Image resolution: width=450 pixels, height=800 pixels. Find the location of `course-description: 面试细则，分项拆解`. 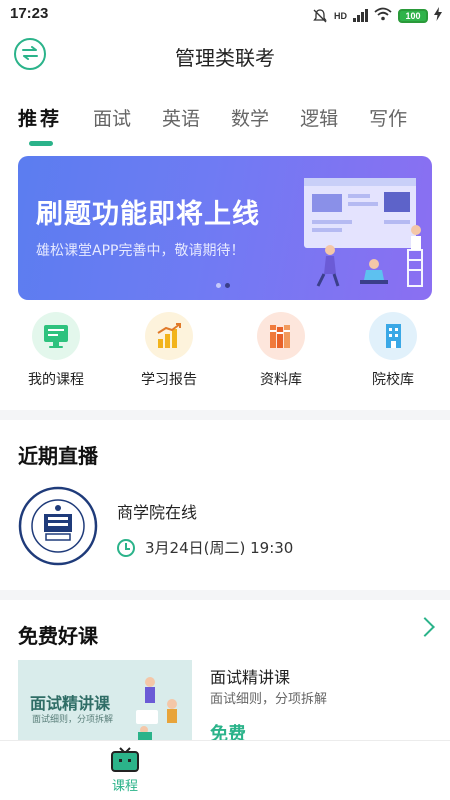

course-description: 面试细则，分项拆解 is located at coordinates (269, 699).